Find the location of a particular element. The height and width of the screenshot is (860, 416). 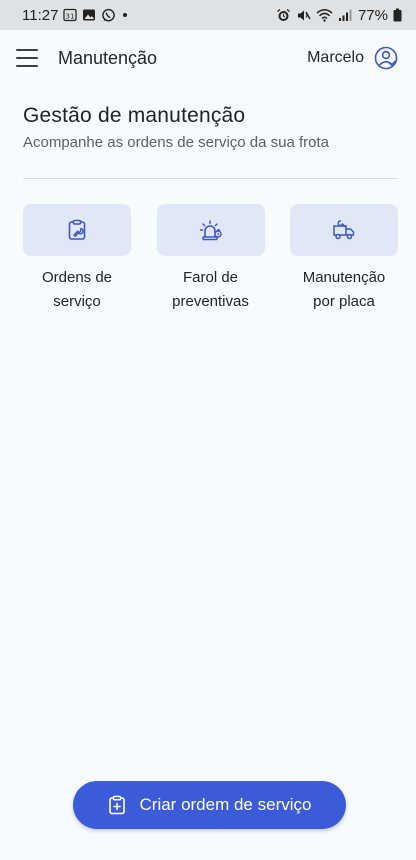

create-service-order-label: Criar ordem de serviço is located at coordinates (225, 804).